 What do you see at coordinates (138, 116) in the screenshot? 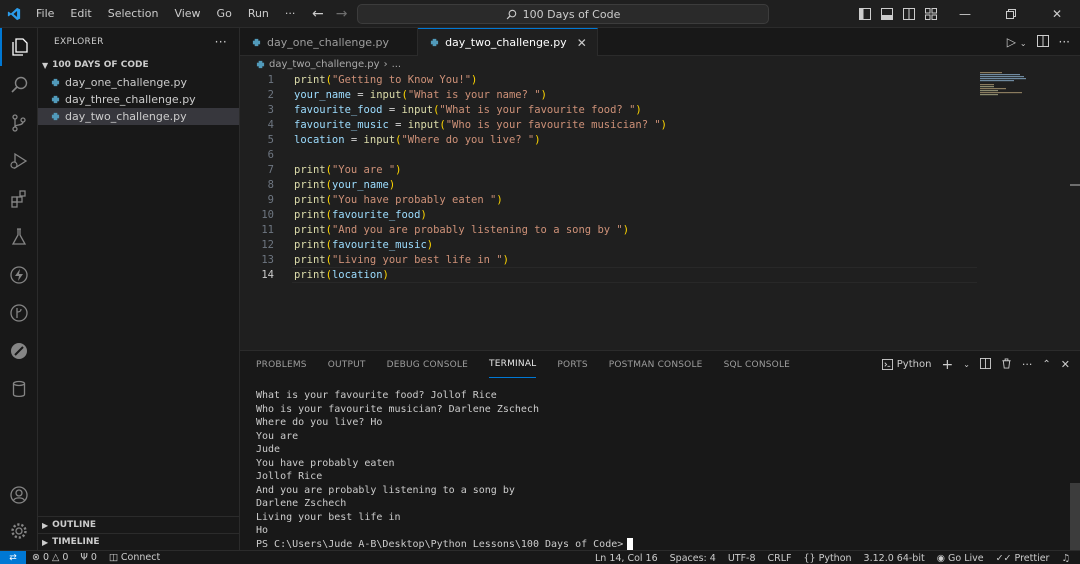
I see `file-item-day-two: day_two_challenge.py` at bounding box center [138, 116].